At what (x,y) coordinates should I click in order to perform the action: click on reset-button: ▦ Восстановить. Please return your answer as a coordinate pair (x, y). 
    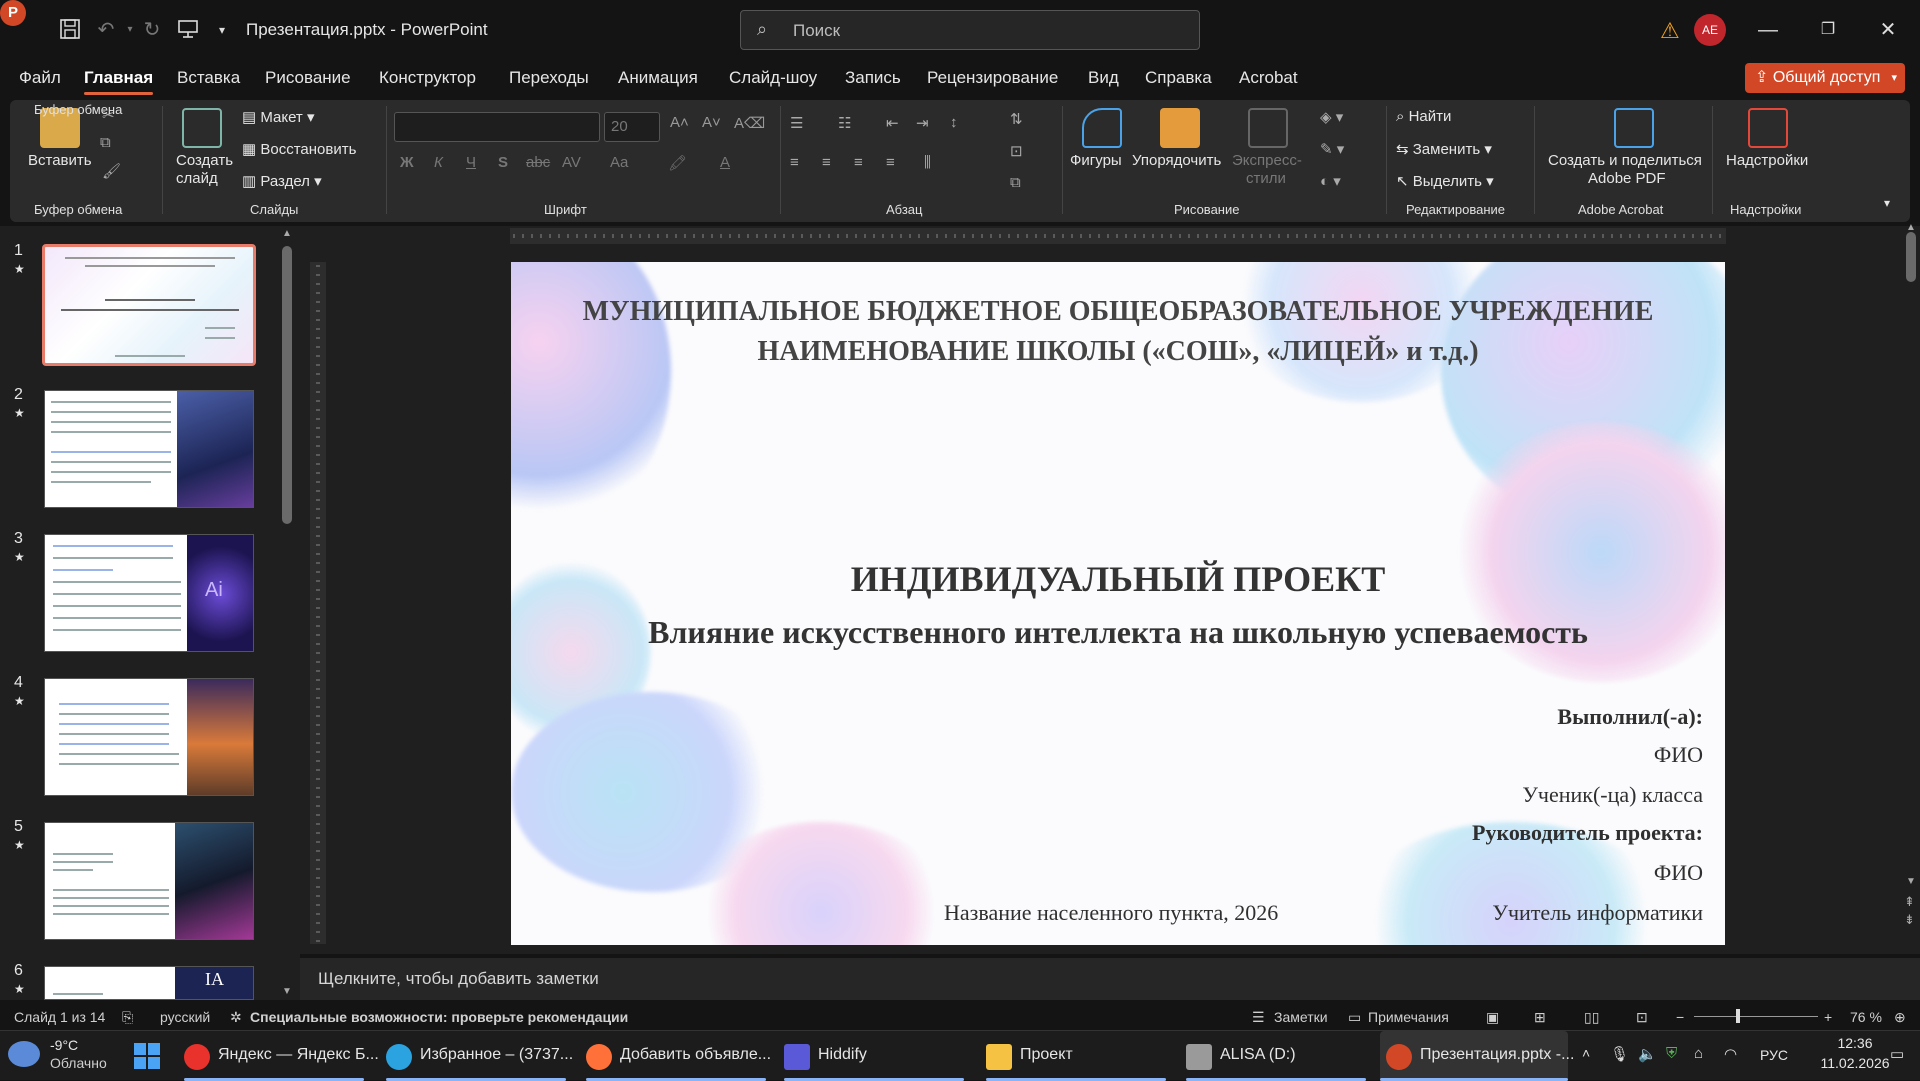
    Looking at the image, I should click on (299, 149).